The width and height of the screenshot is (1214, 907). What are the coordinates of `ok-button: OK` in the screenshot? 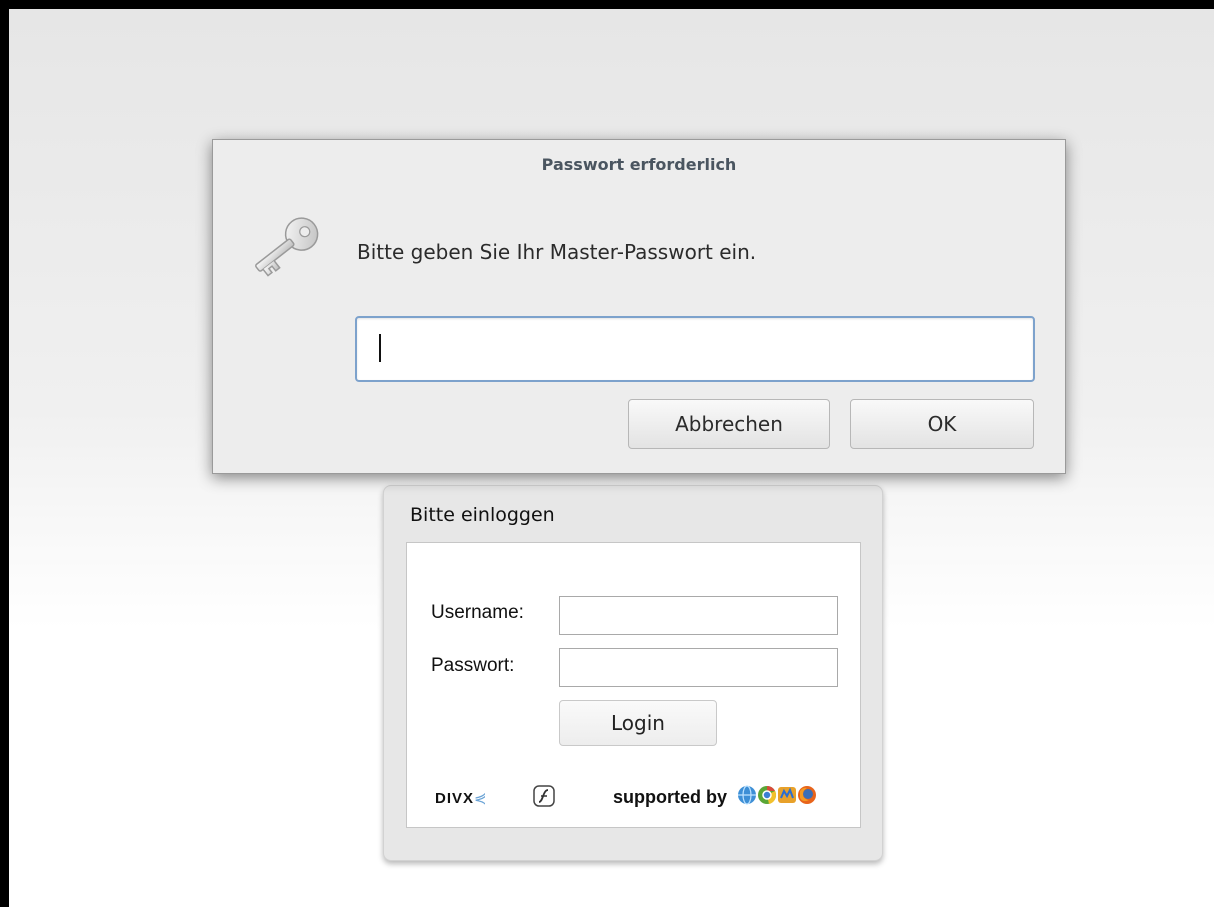 It's located at (942, 424).